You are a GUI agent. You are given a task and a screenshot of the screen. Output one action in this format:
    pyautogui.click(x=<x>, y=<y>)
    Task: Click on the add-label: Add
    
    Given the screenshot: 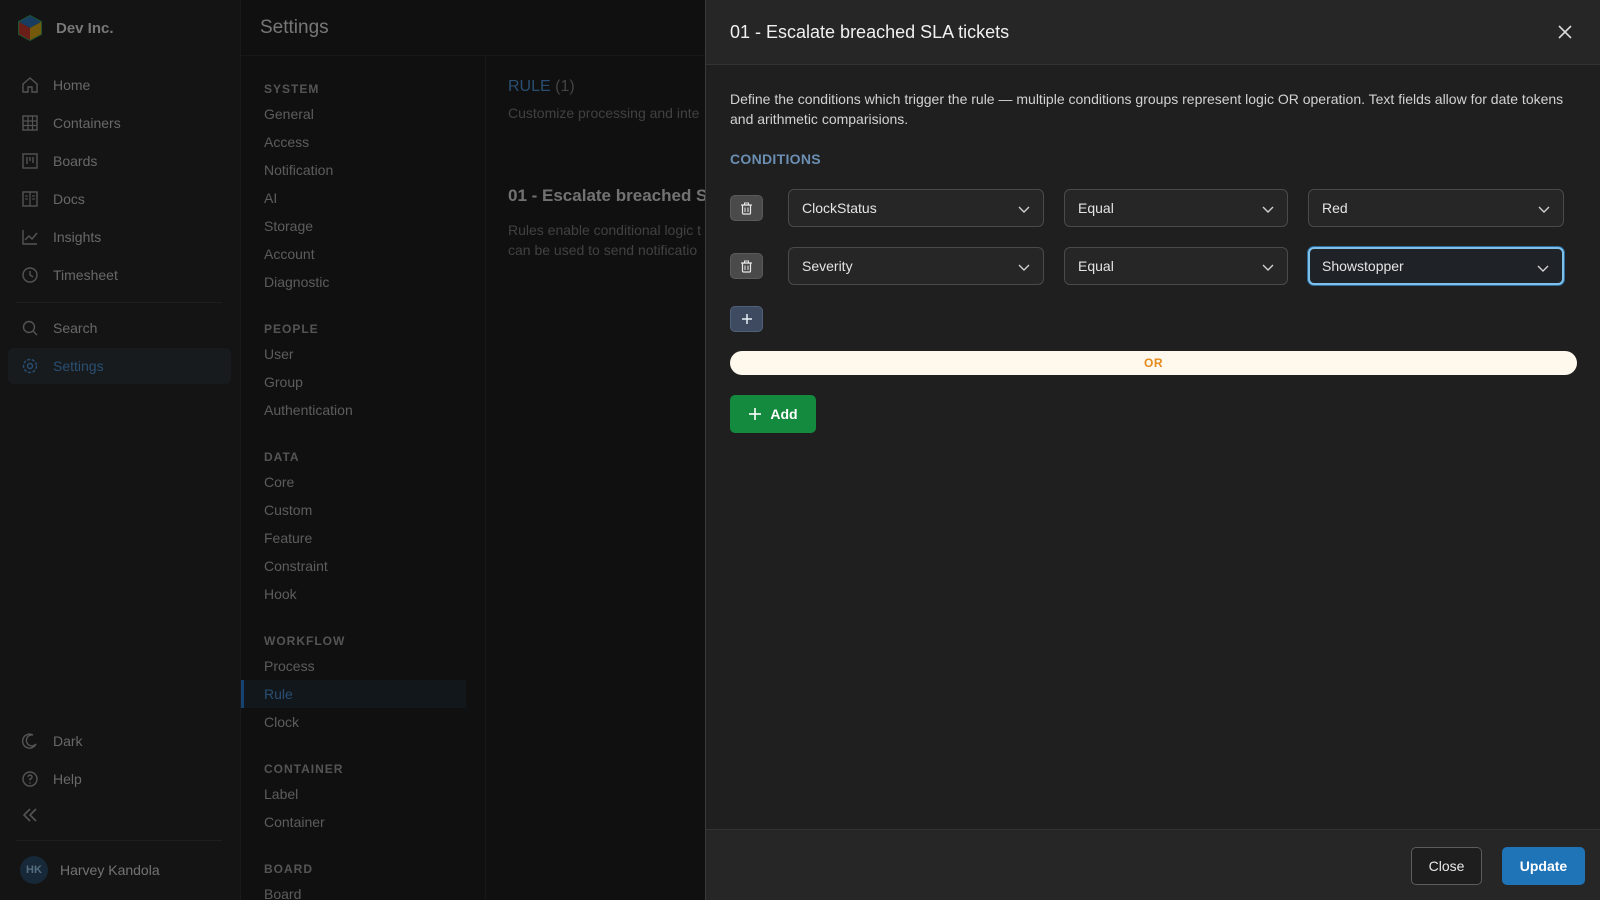 What is the action you would take?
    pyautogui.click(x=784, y=414)
    